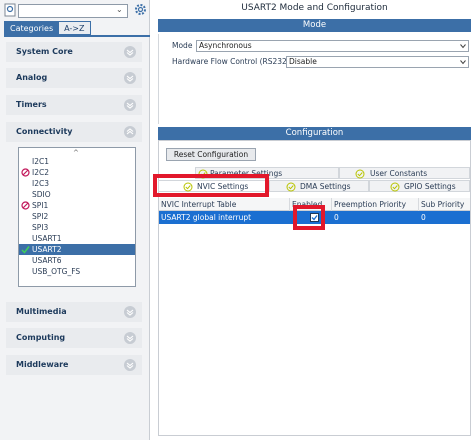  Describe the element at coordinates (32, 28) in the screenshot. I see `tab-categories: Categories` at that location.